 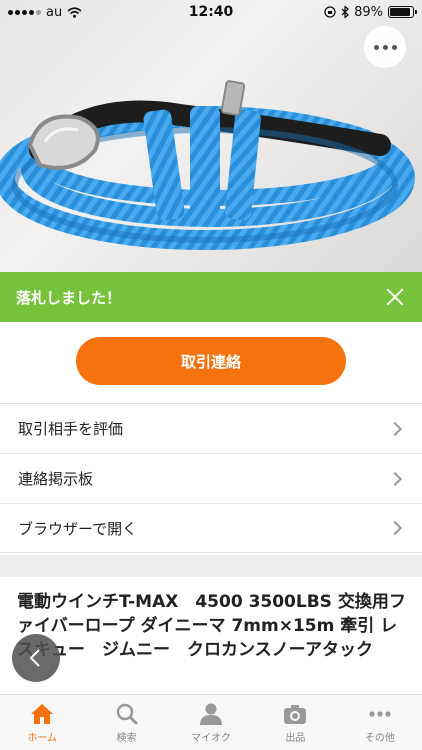 I want to click on action-label: ブラウザーで開く, so click(x=78, y=528).